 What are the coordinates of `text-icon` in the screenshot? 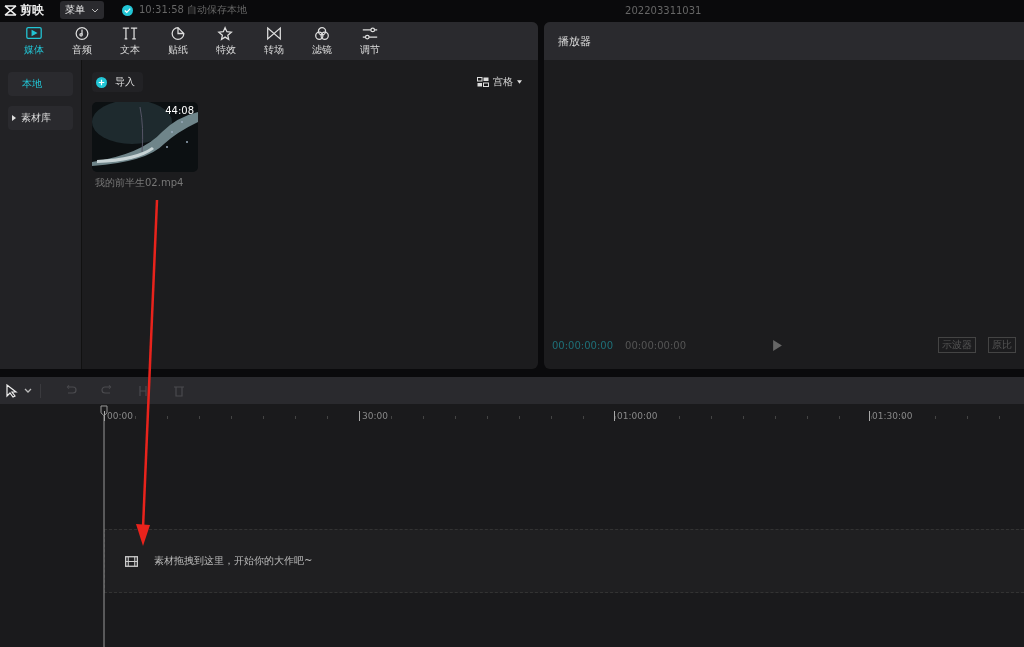 It's located at (130, 33).